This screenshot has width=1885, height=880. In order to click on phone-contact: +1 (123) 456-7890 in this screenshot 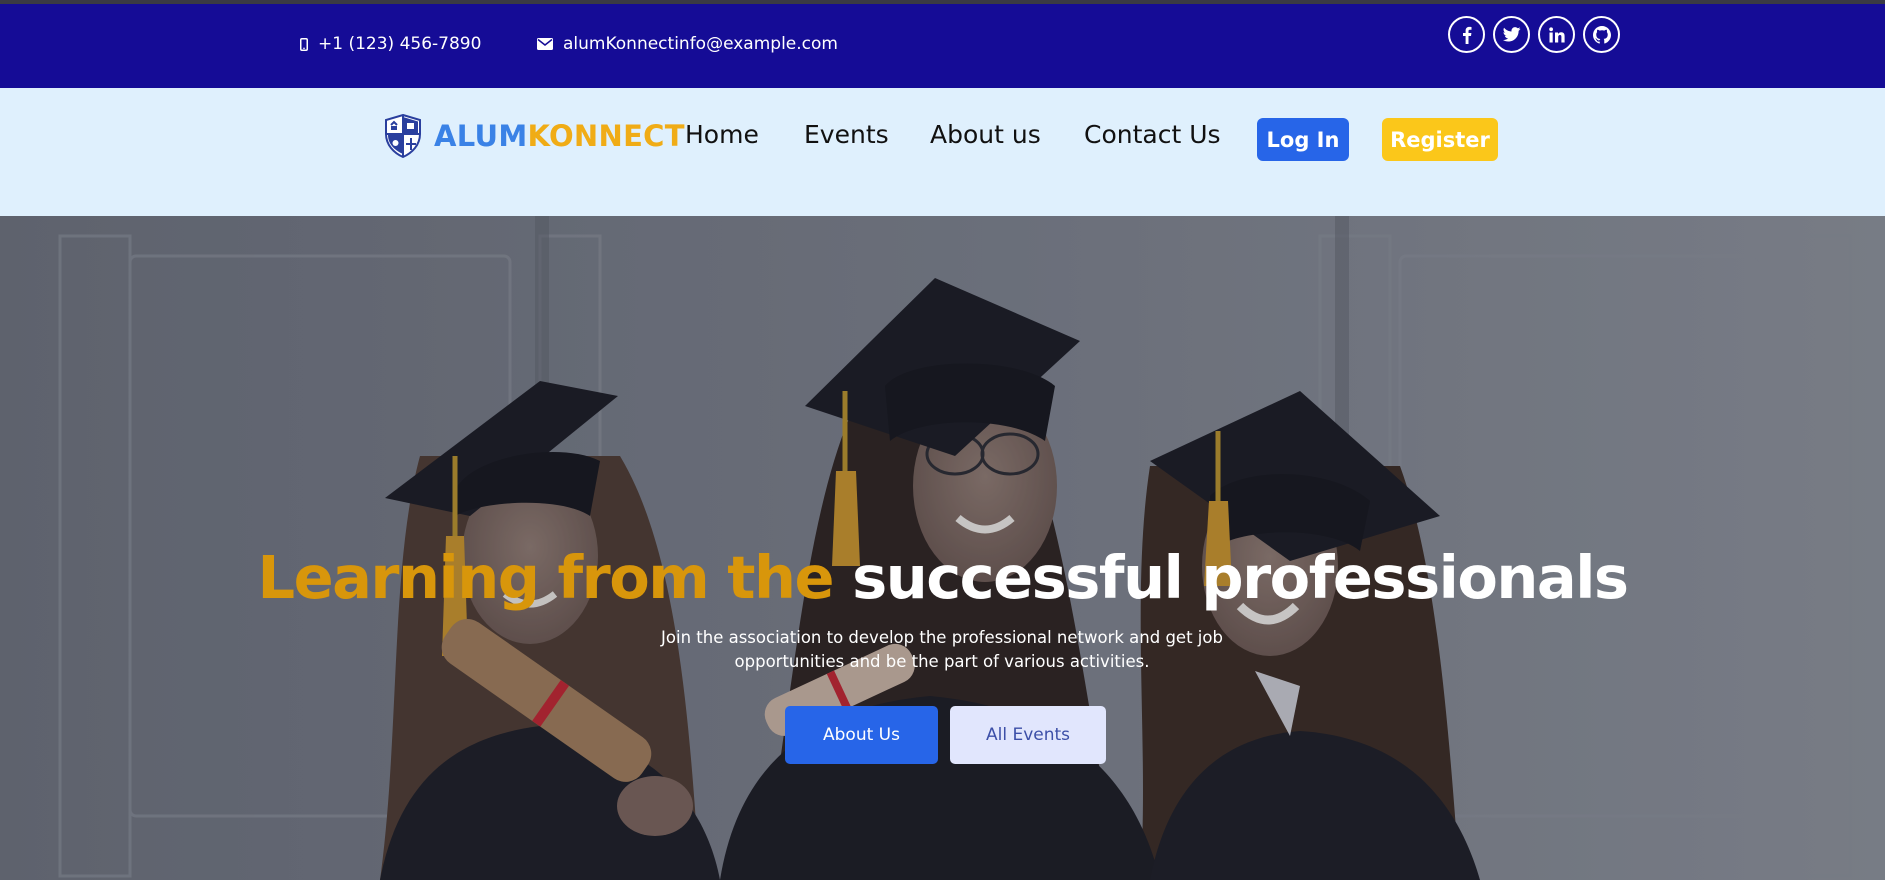, I will do `click(390, 44)`.